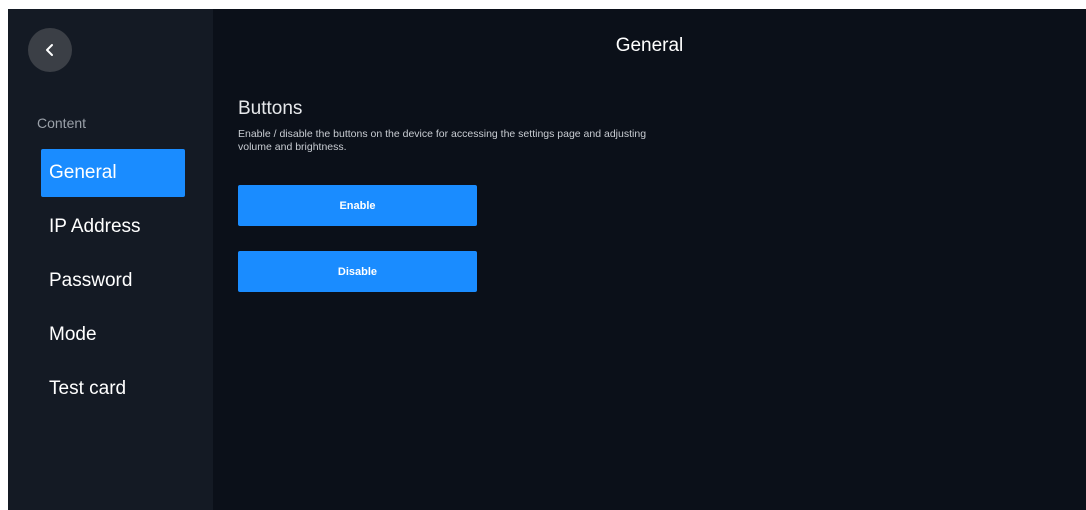  What do you see at coordinates (113, 281) in the screenshot?
I see `sidebar-item-password: Password` at bounding box center [113, 281].